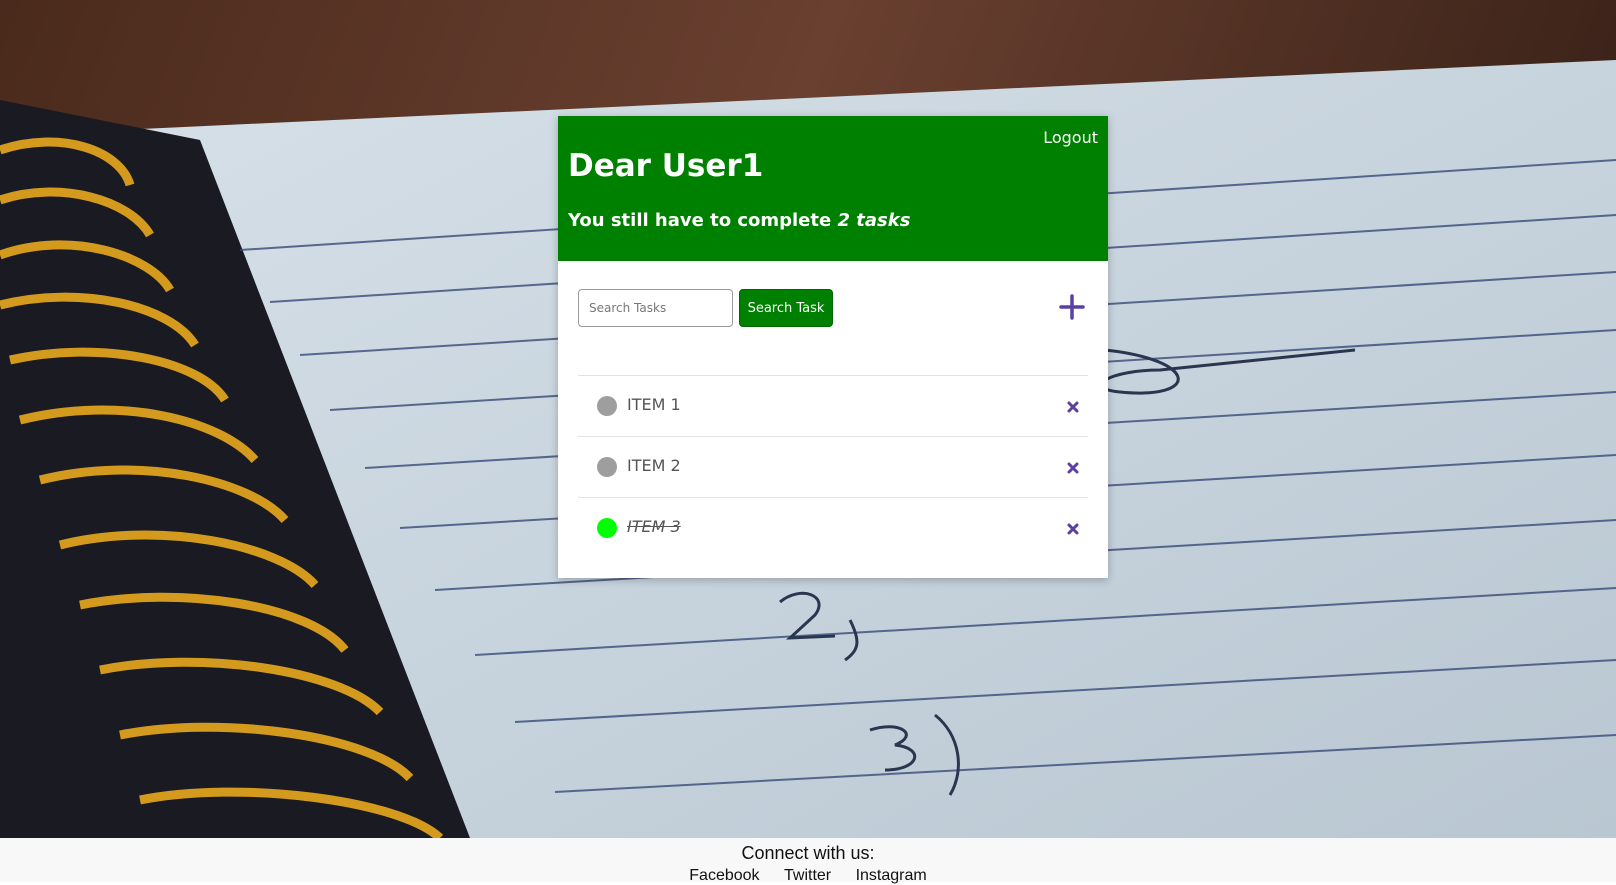 The width and height of the screenshot is (1616, 885). What do you see at coordinates (1072, 307) in the screenshot?
I see `plus-icon` at bounding box center [1072, 307].